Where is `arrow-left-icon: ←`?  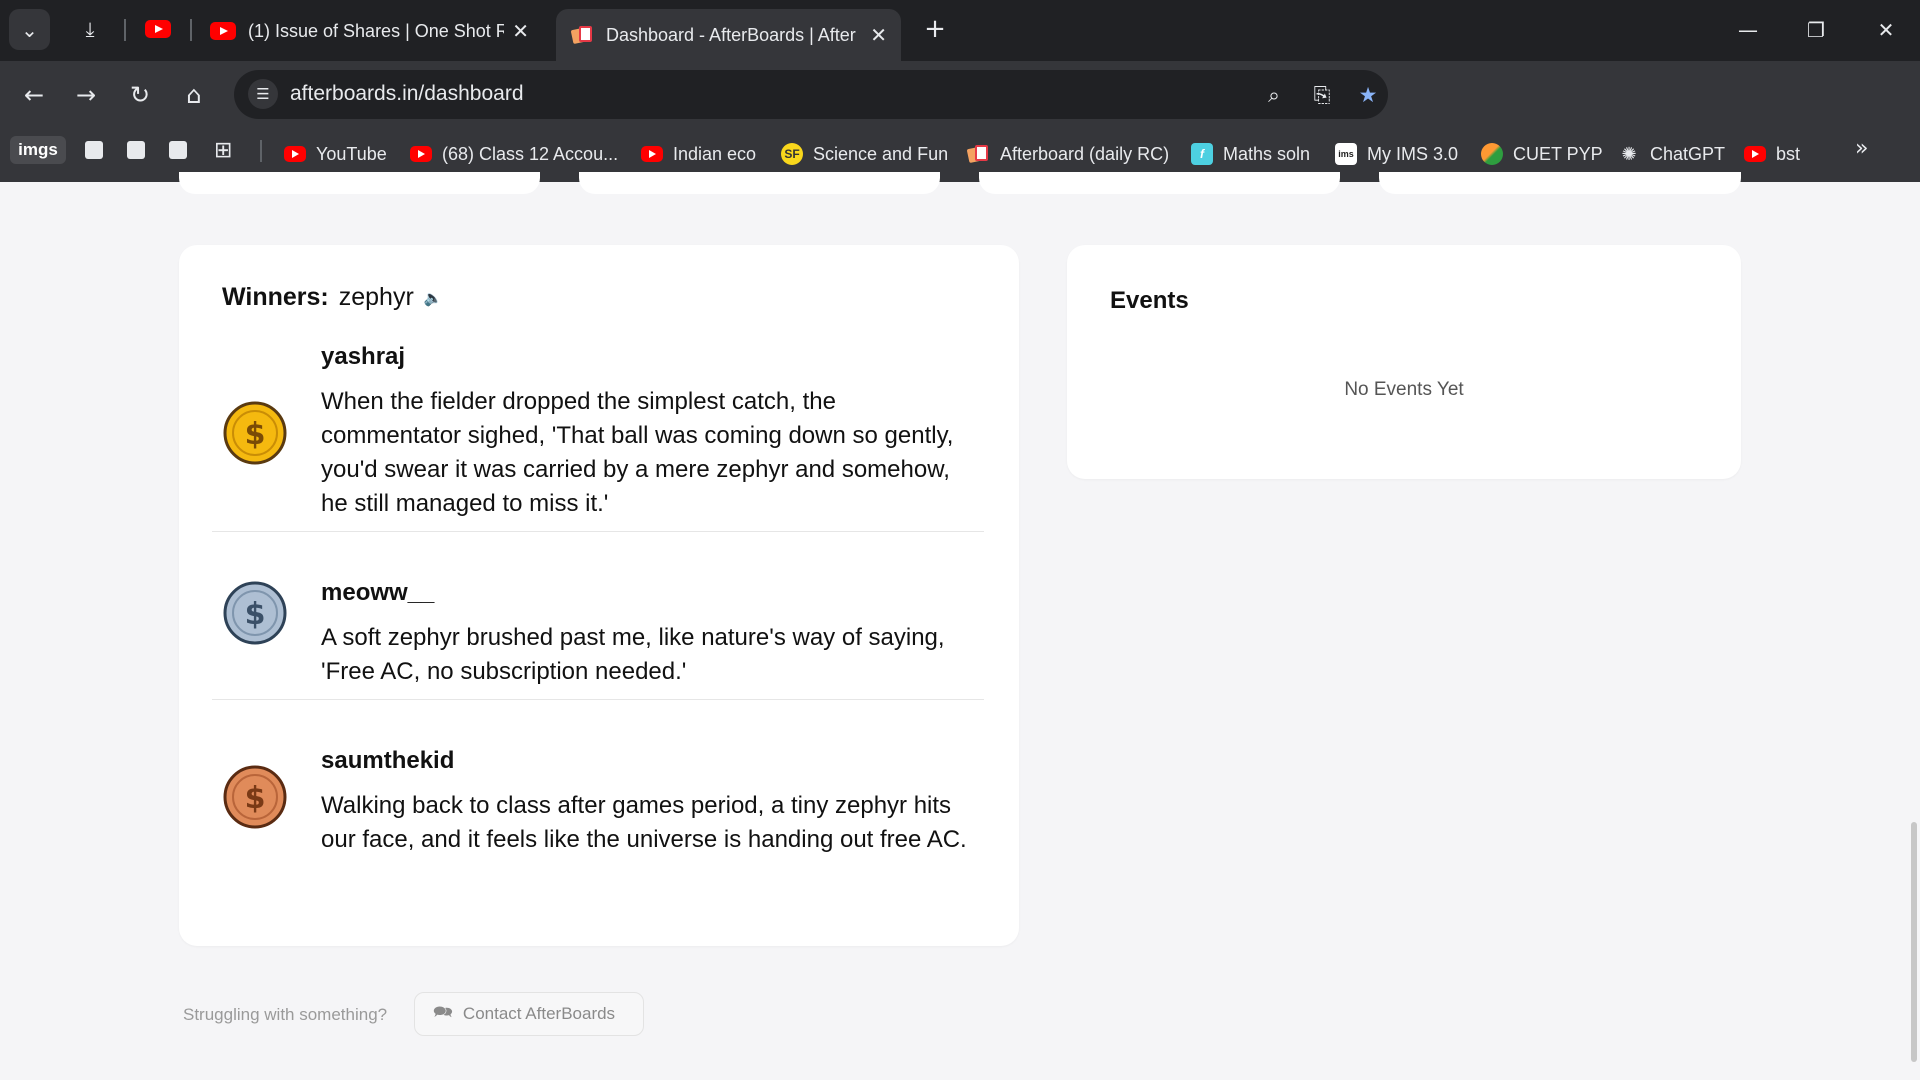 arrow-left-icon: ← is located at coordinates (34, 95).